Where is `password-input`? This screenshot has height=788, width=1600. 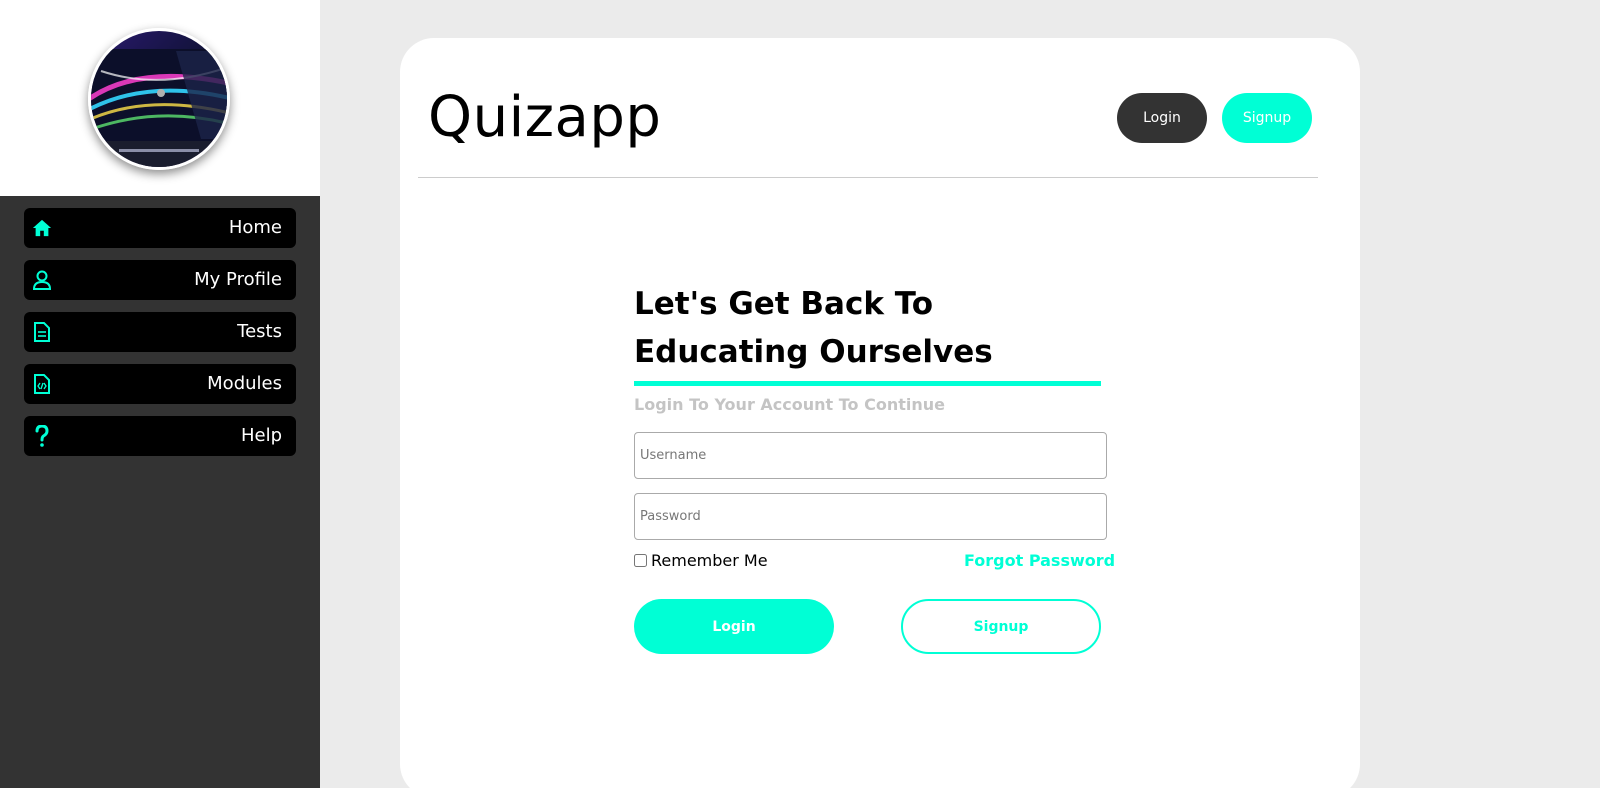
password-input is located at coordinates (870, 516).